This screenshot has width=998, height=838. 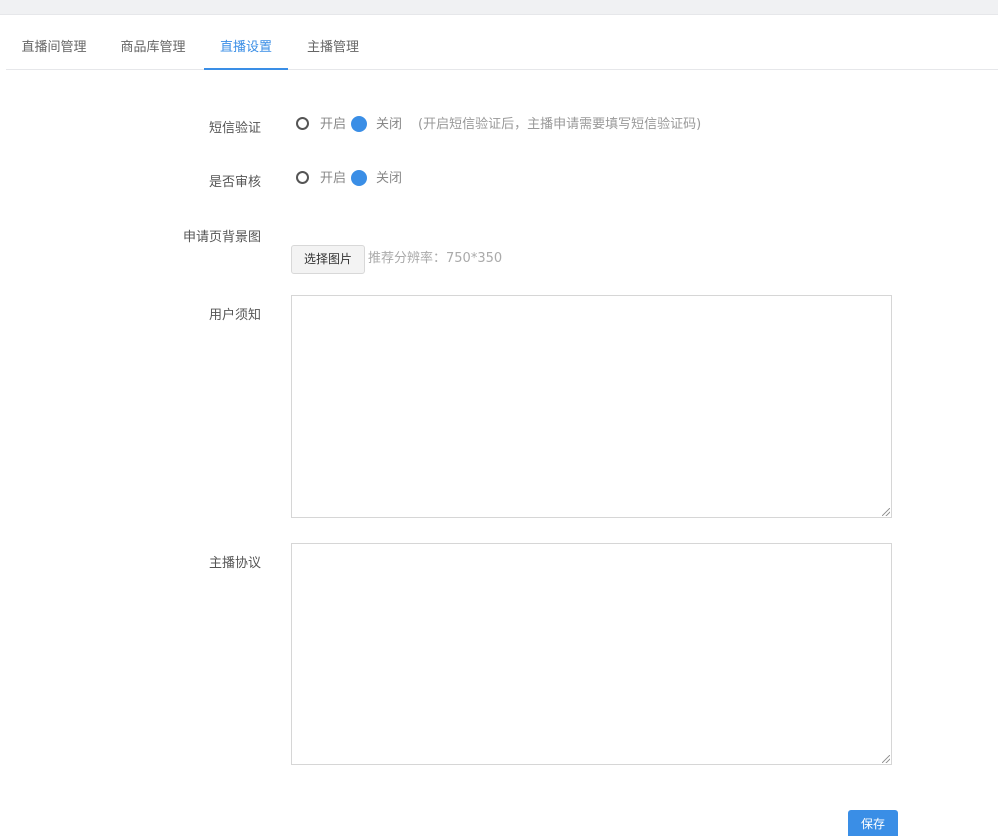 What do you see at coordinates (359, 178) in the screenshot?
I see `review-close-radio` at bounding box center [359, 178].